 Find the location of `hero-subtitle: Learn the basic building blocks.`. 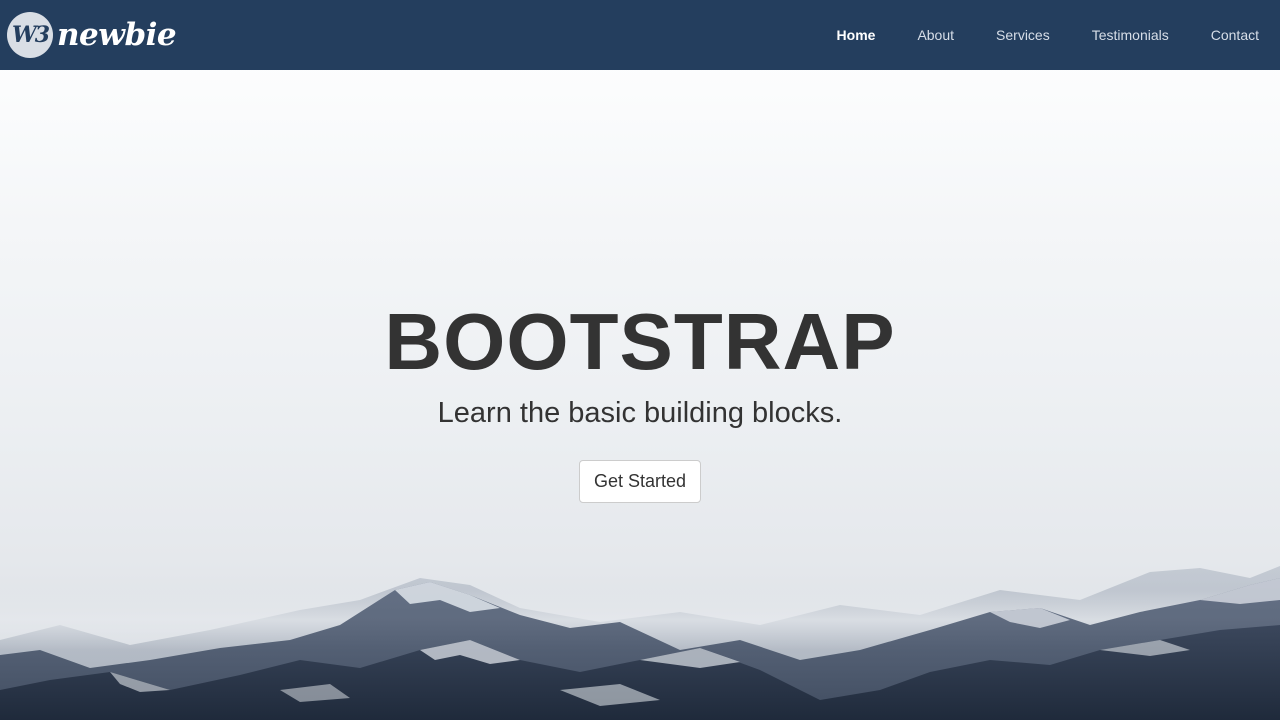

hero-subtitle: Learn the basic building blocks. is located at coordinates (640, 413).